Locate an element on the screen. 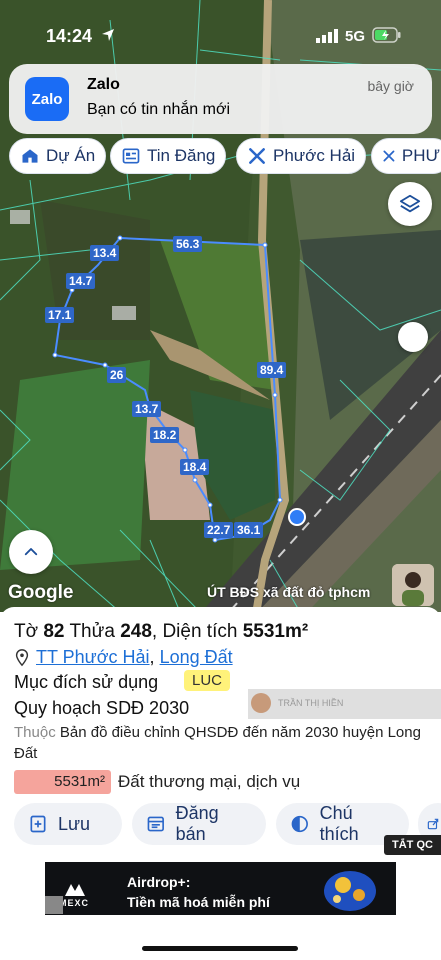 The image size is (441, 960). ad-banner: MEXC Airdrop+: Tiền mã hoá miễn phí is located at coordinates (220, 888).